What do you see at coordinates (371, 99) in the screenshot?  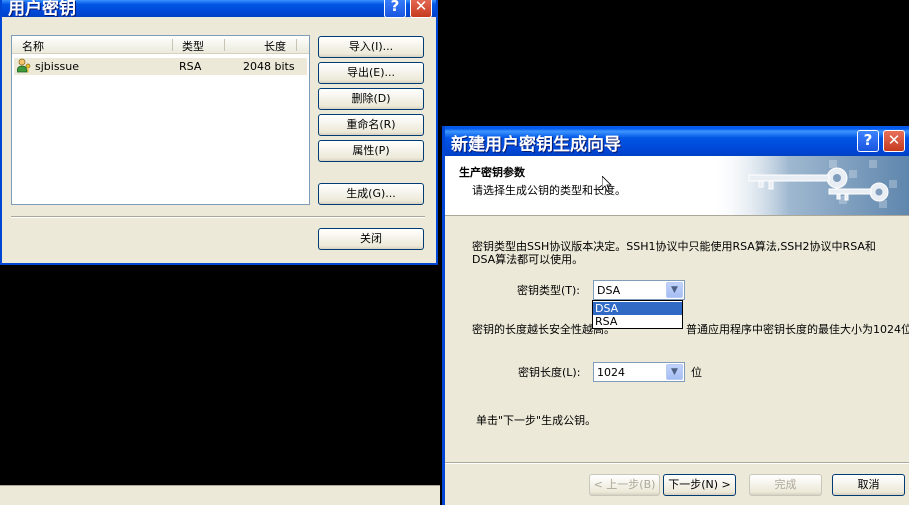 I see `delete-button: 删除(D)` at bounding box center [371, 99].